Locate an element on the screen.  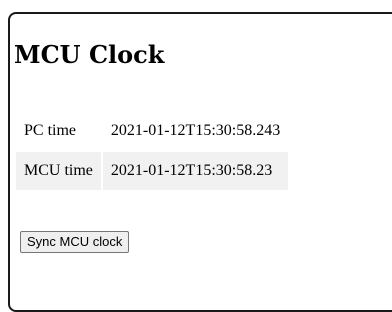
sync-mcu-clock-button: Sync MCU clock is located at coordinates (75, 242).